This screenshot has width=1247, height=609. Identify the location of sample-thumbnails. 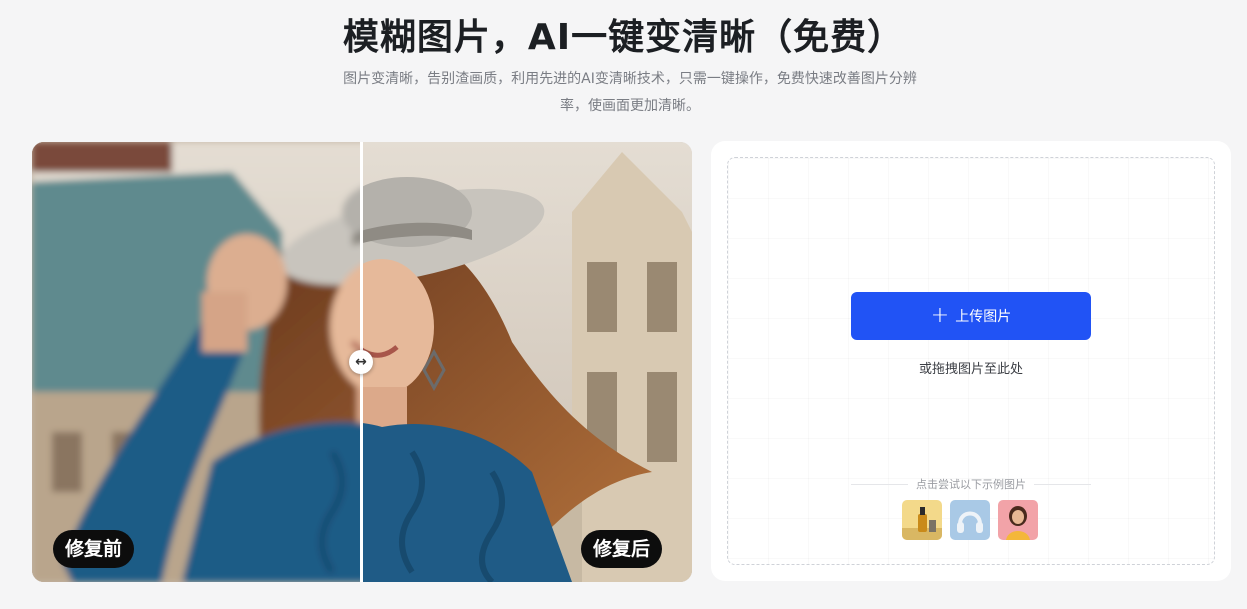
(970, 520).